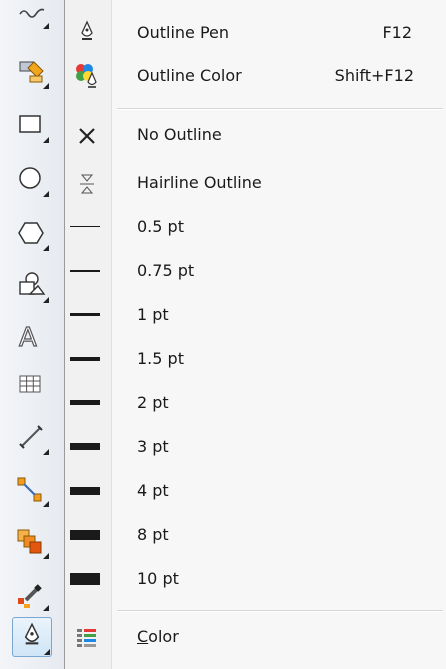  Describe the element at coordinates (32, 126) in the screenshot. I see `rectangle-tool-icon` at that location.